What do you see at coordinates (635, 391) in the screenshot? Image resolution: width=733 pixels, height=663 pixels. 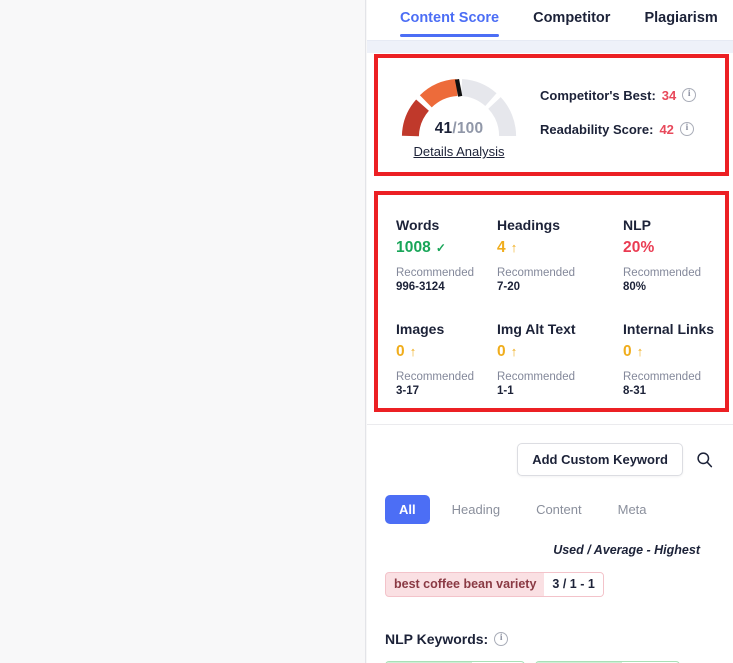 I see `metric-internal-links-rec-range: 8-31` at bounding box center [635, 391].